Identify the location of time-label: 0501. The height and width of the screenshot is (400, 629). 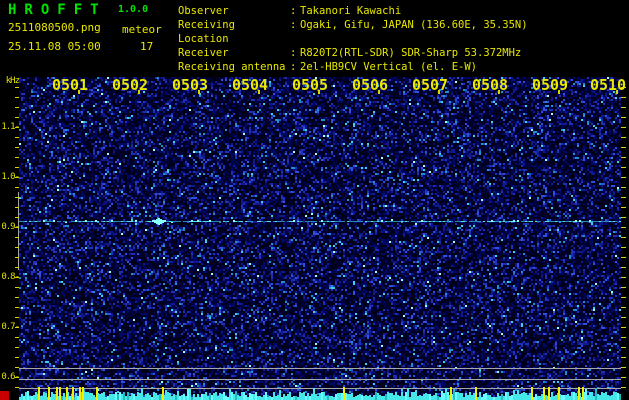
(70, 85).